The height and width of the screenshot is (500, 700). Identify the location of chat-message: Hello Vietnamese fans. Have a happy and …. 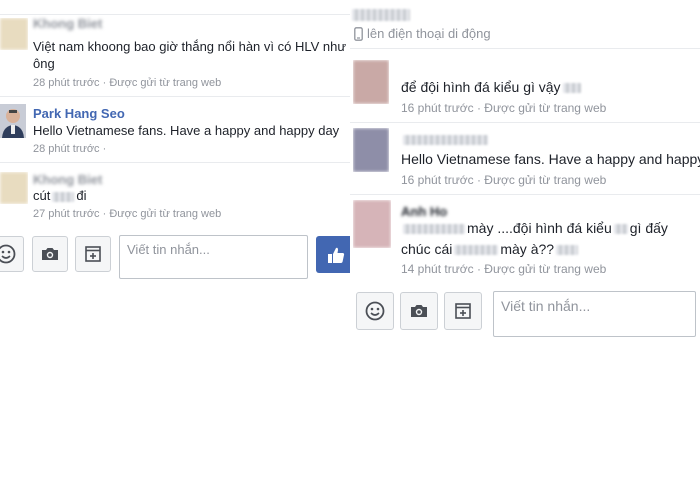
(525, 158).